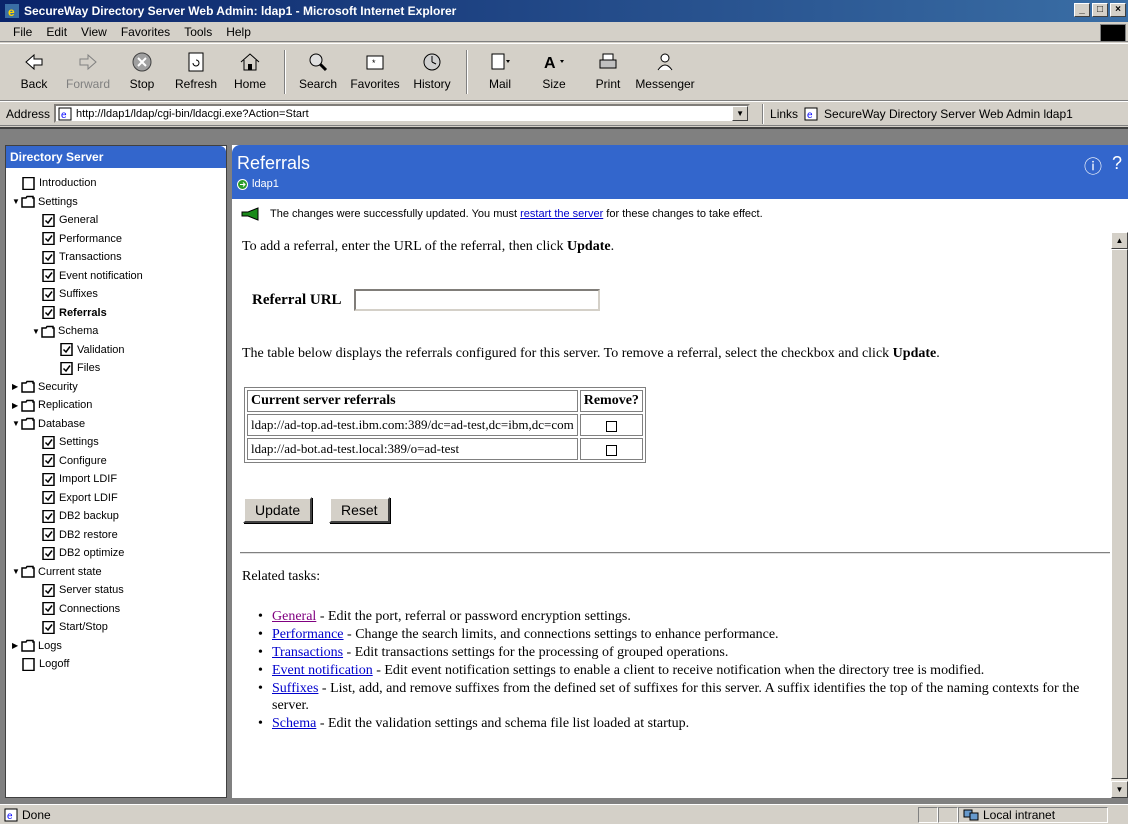 The height and width of the screenshot is (824, 1128). What do you see at coordinates (82, 257) in the screenshot?
I see `nav-item-transactions: Transactions` at bounding box center [82, 257].